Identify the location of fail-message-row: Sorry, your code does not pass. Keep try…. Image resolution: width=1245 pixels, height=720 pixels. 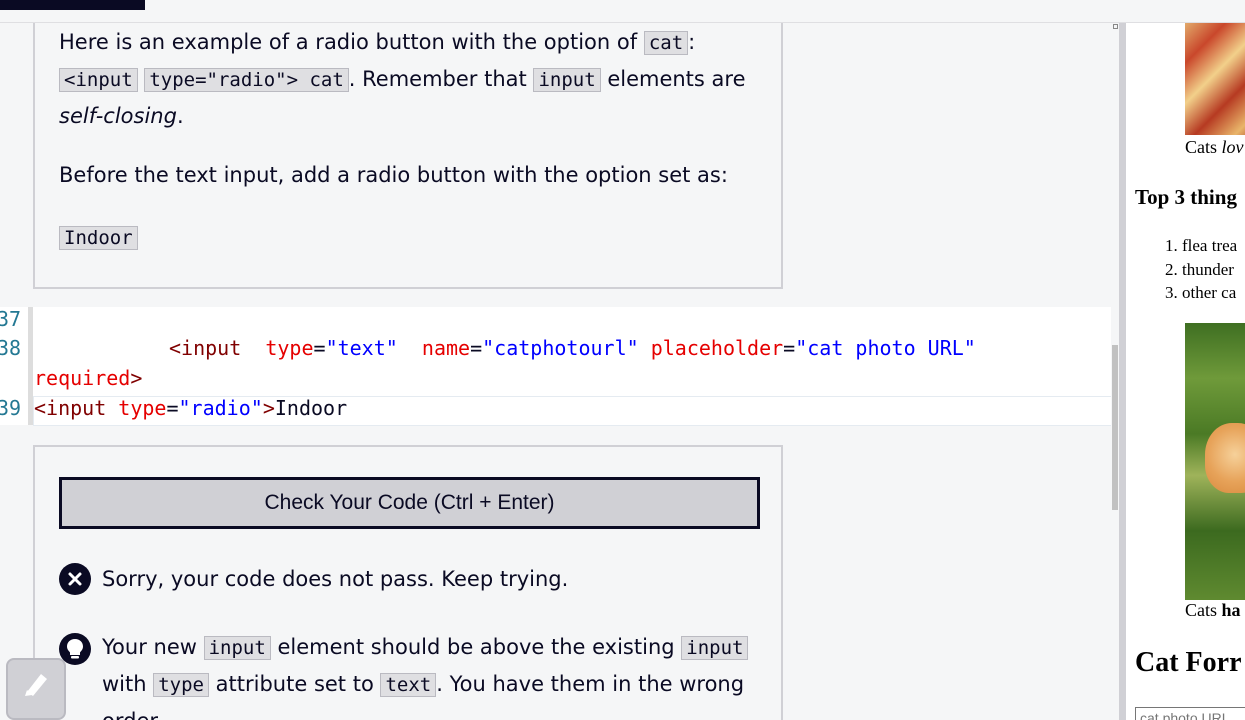
(313, 579).